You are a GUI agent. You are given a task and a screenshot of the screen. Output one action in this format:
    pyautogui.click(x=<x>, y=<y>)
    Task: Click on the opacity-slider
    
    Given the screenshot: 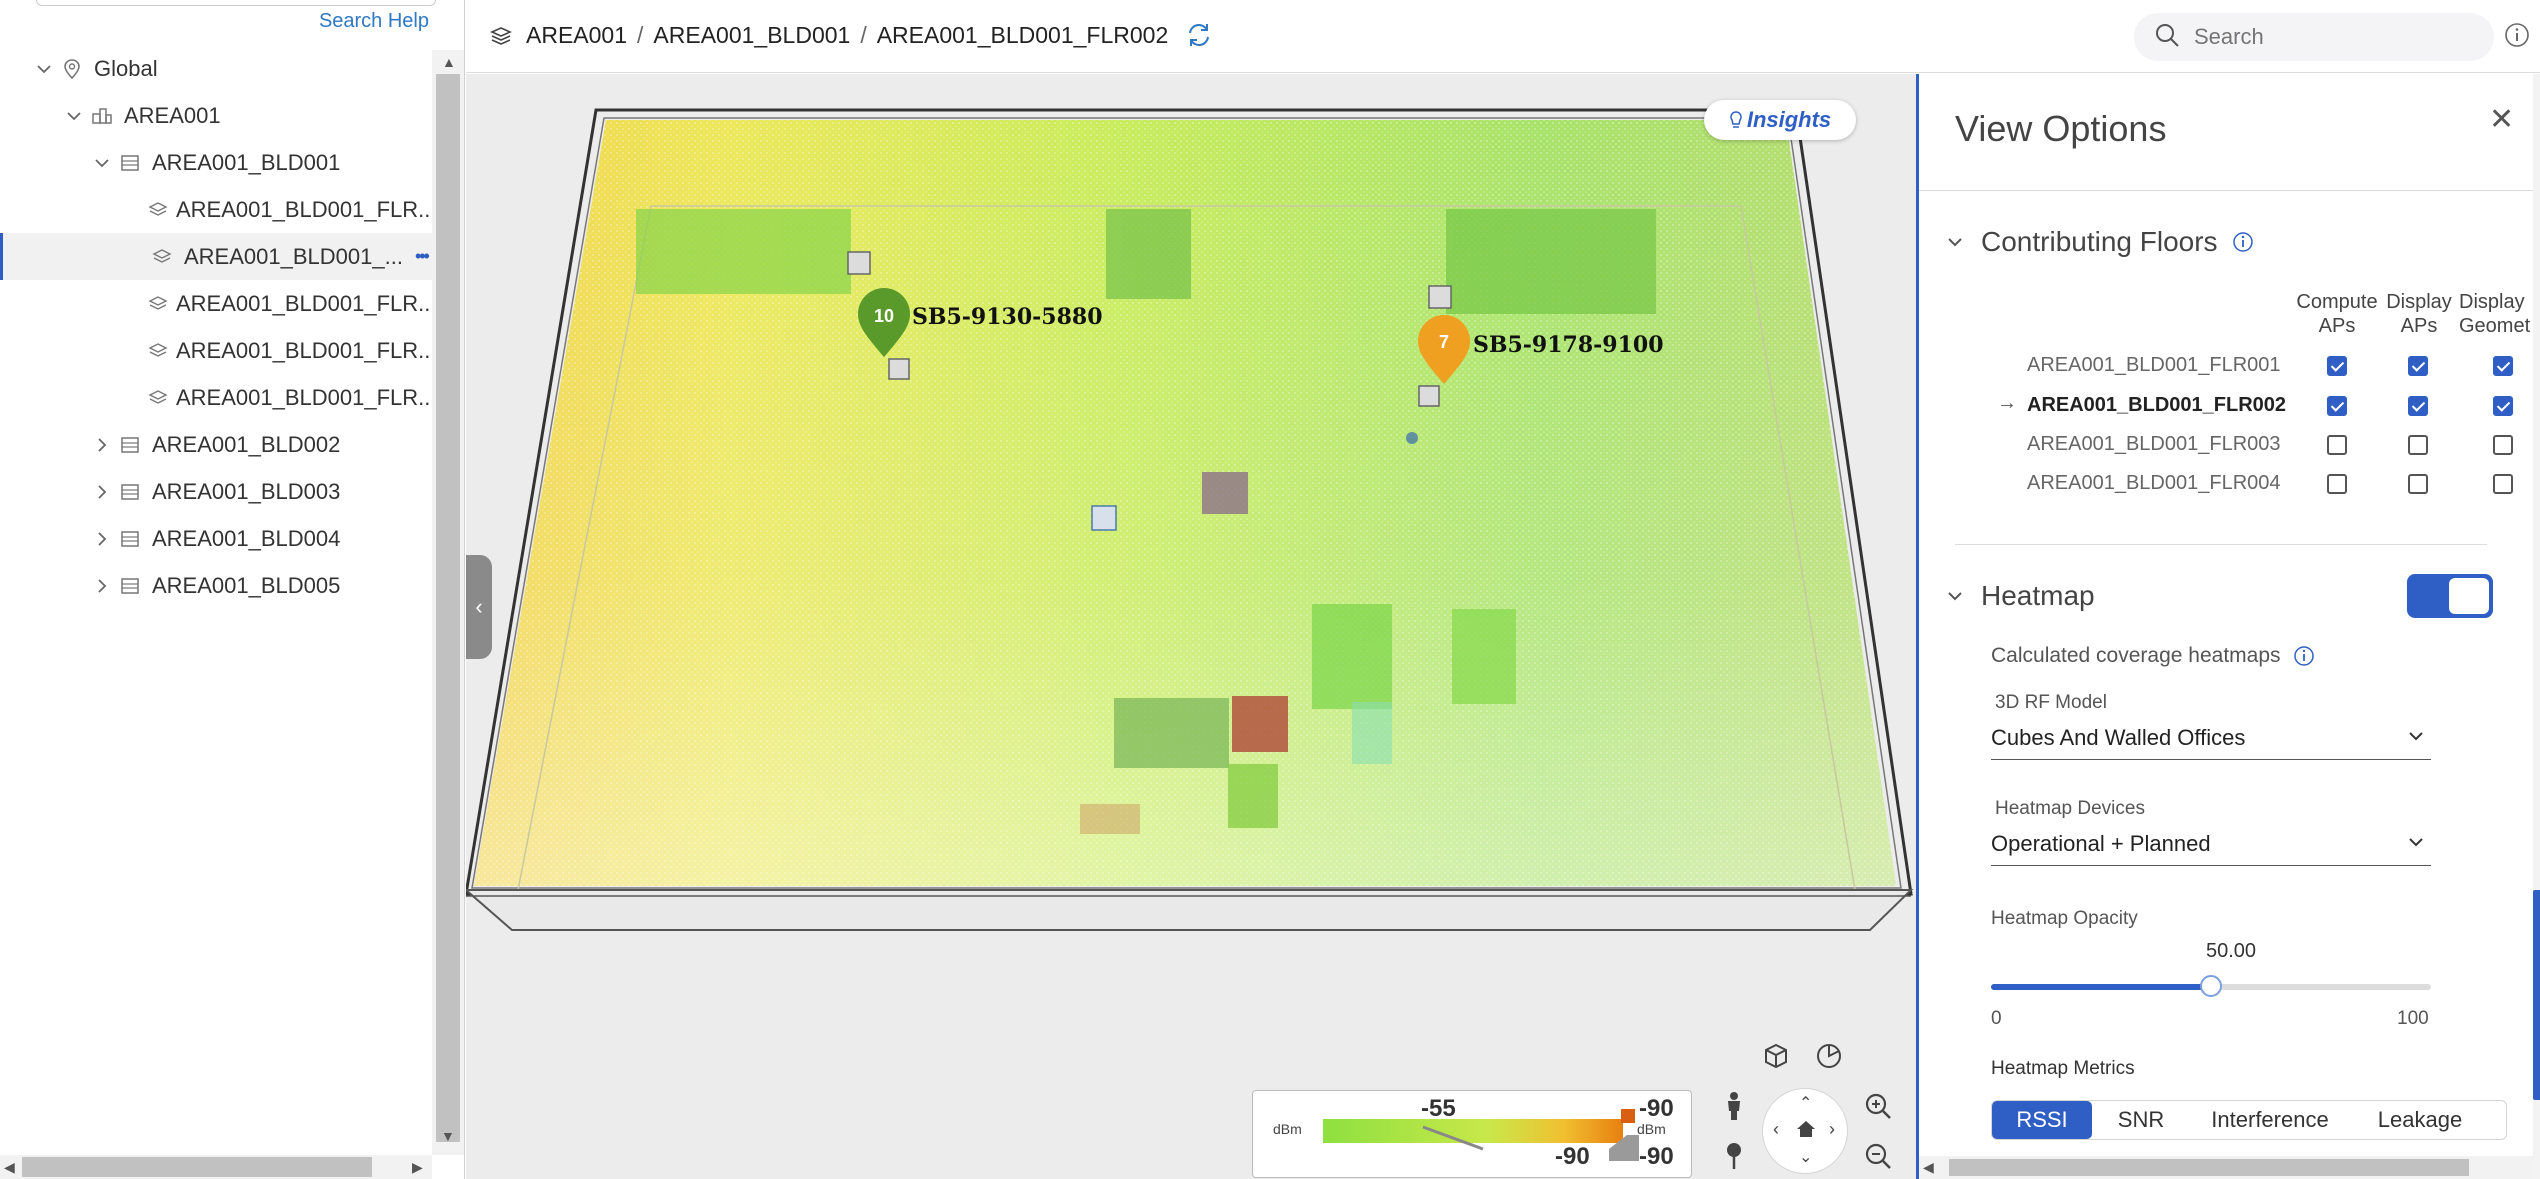 What is the action you would take?
    pyautogui.click(x=2211, y=986)
    